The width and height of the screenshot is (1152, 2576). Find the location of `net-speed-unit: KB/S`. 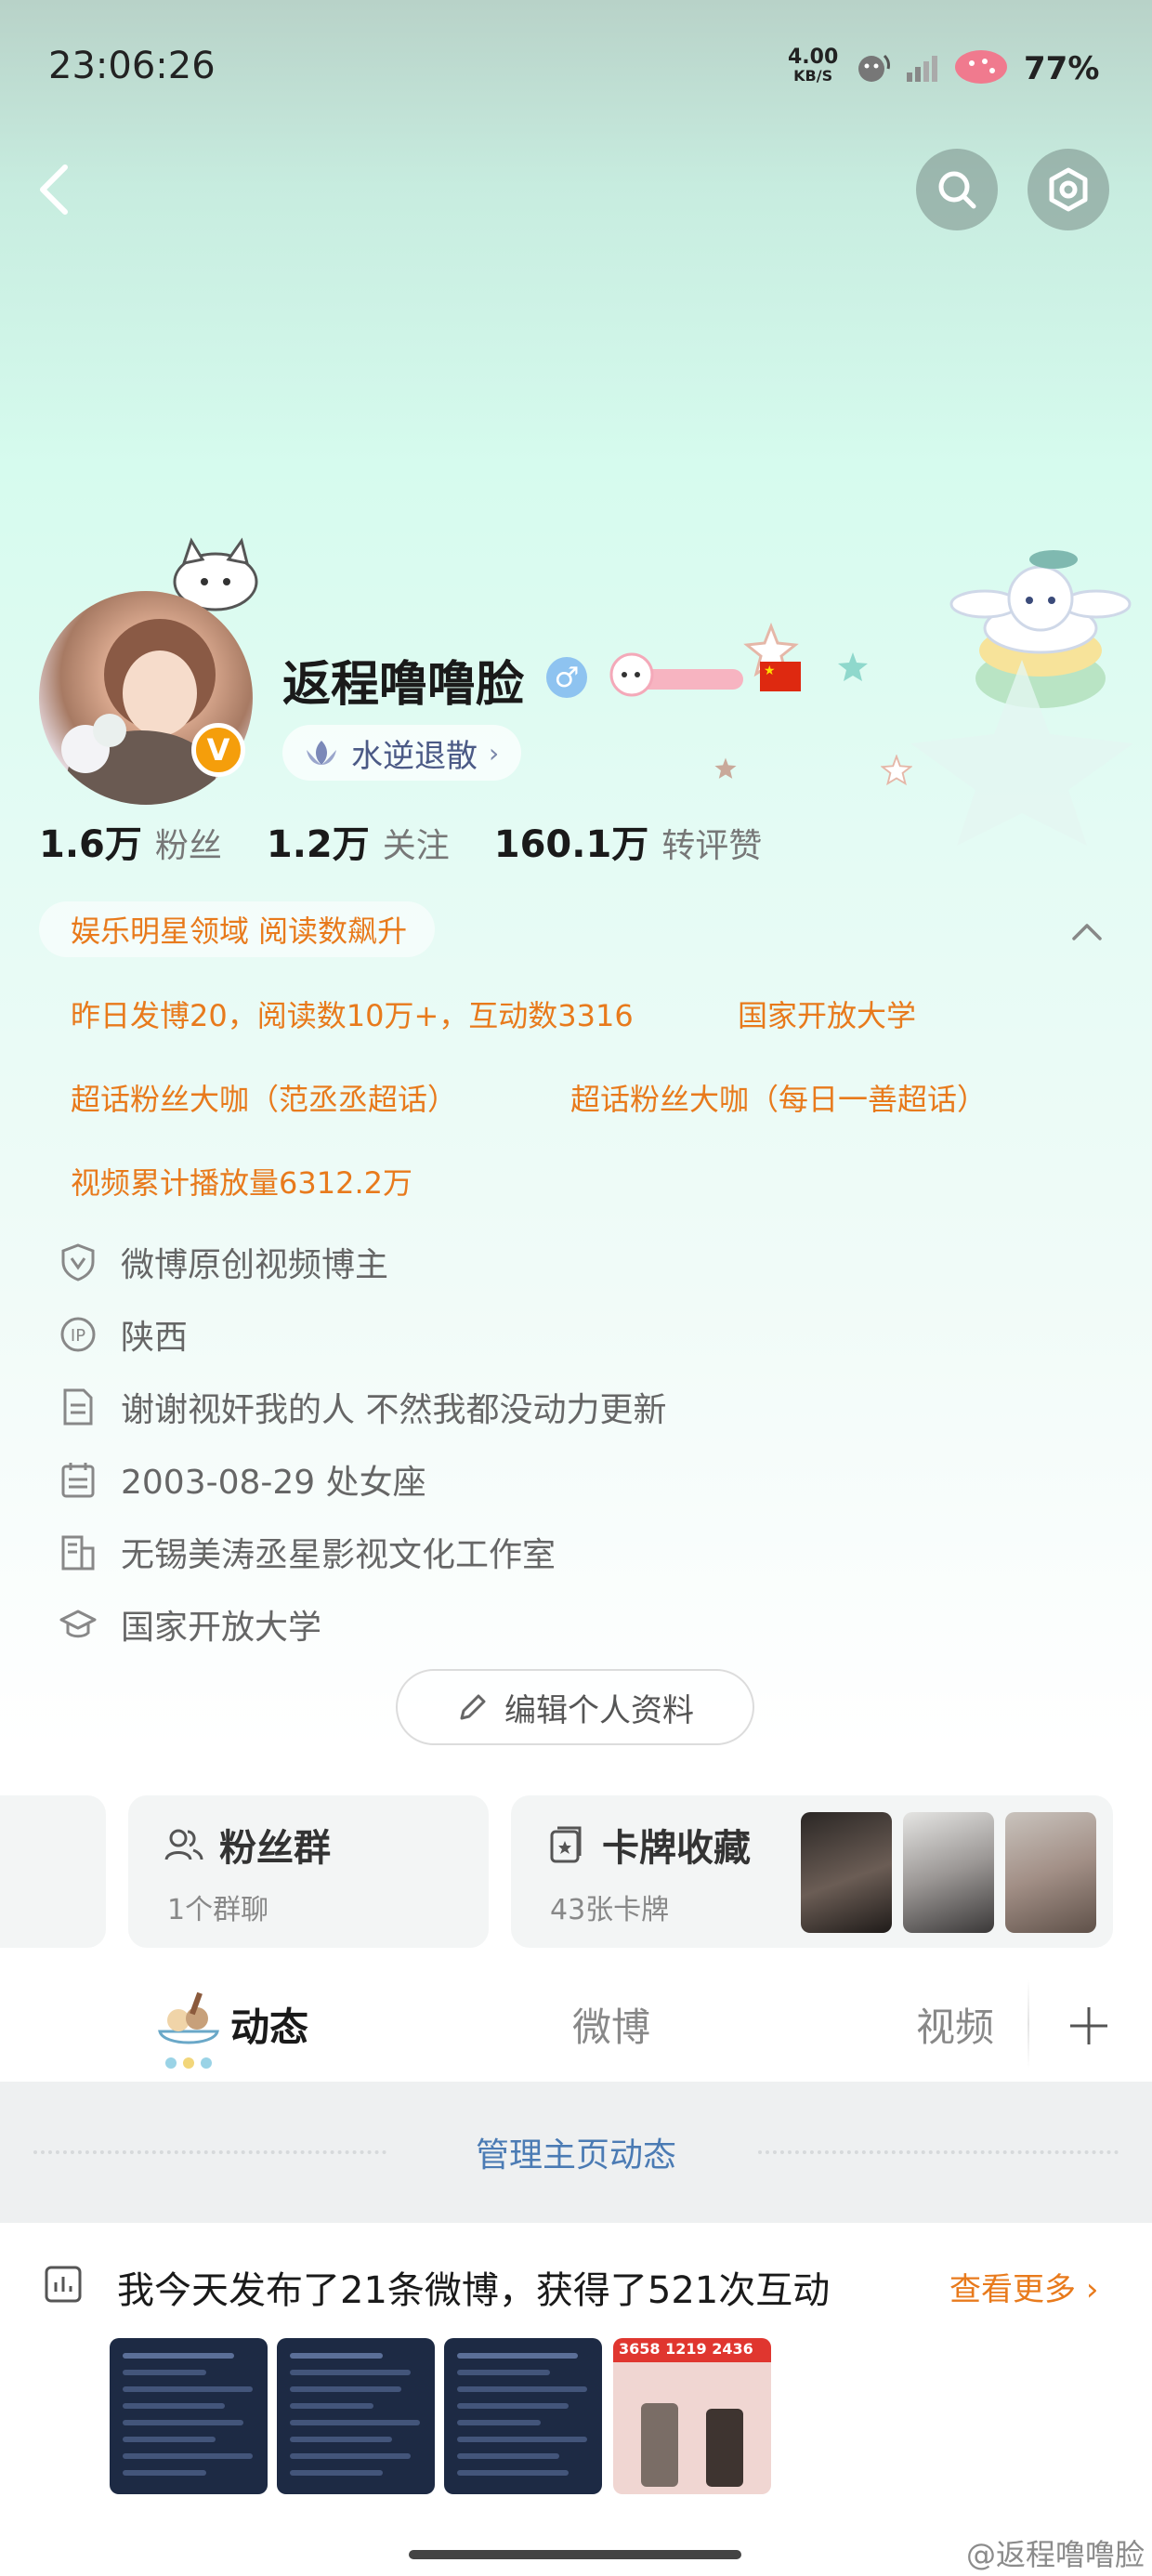

net-speed-unit: KB/S is located at coordinates (813, 76).